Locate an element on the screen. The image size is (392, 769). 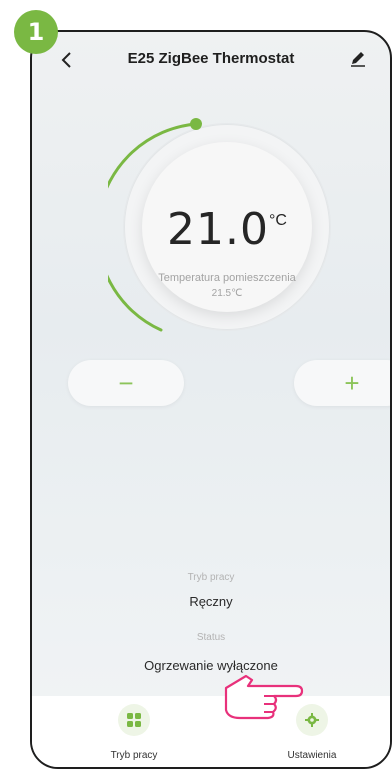
grid-icon is located at coordinates (134, 720).